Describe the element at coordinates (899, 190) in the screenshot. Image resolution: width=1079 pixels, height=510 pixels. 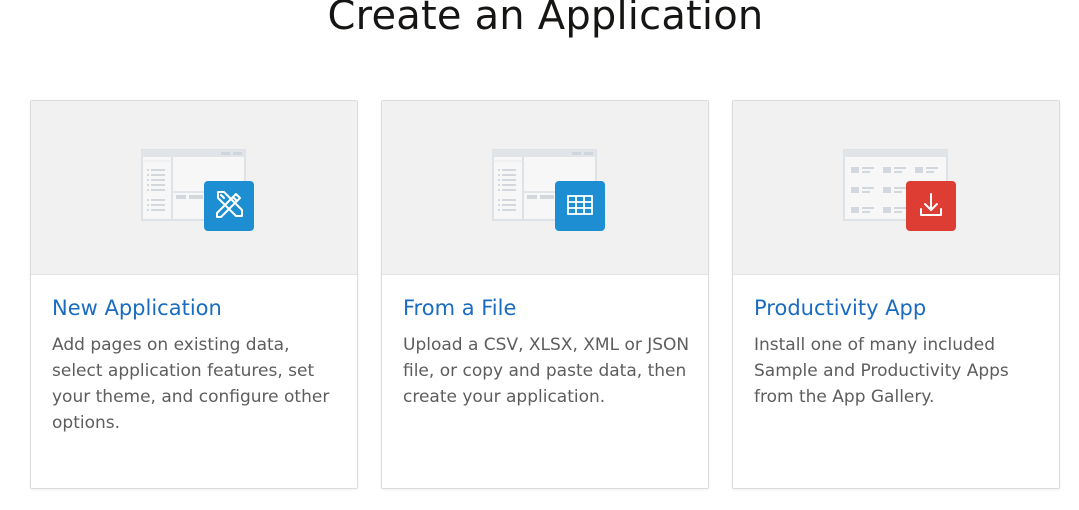
I see `app-gallery-illustration` at that location.